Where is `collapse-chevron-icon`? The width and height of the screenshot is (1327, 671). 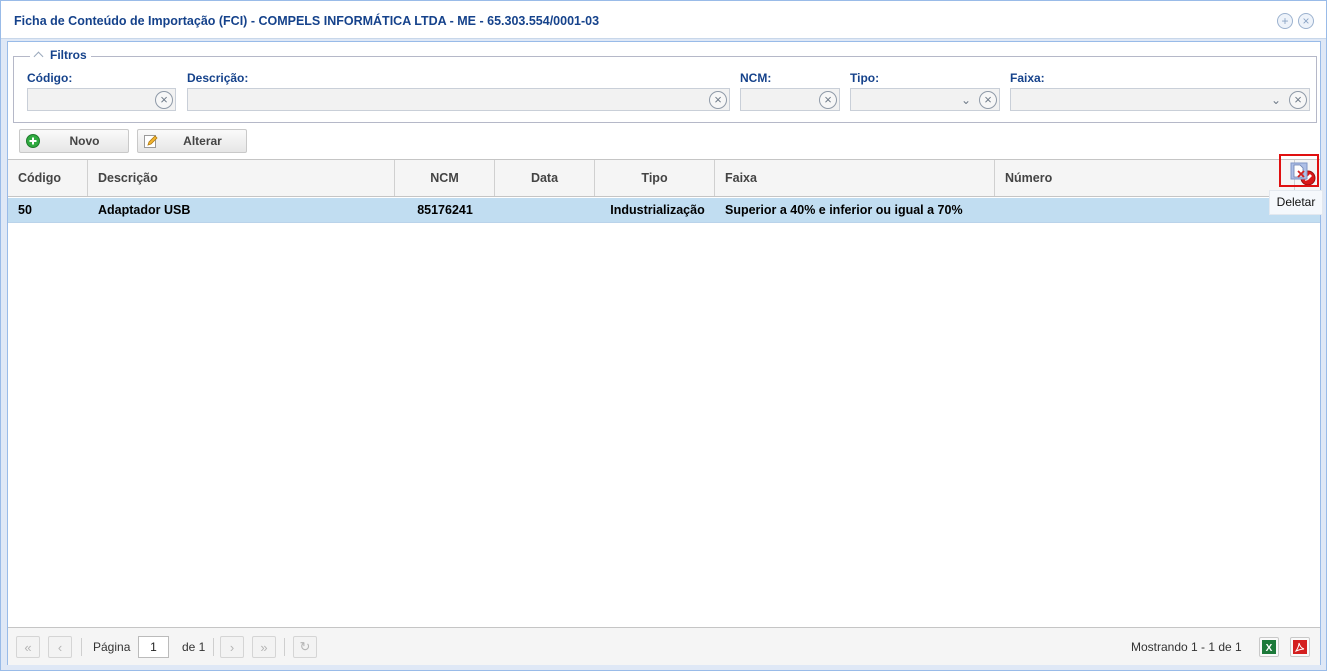 collapse-chevron-icon is located at coordinates (39, 55).